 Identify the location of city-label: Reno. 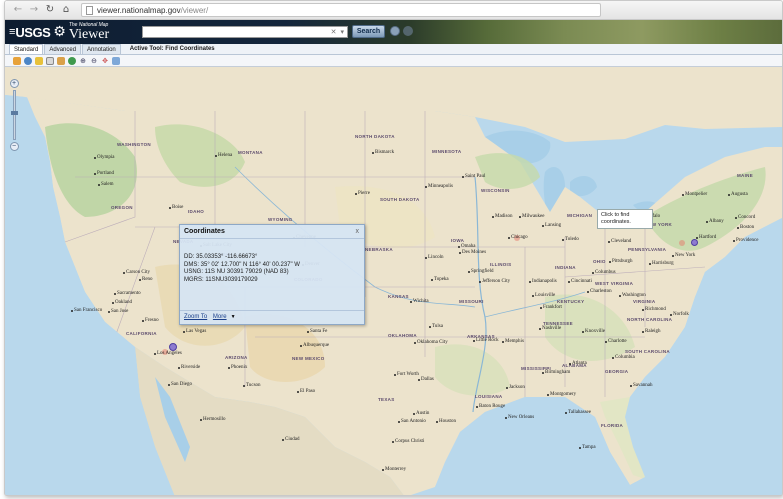
(146, 279).